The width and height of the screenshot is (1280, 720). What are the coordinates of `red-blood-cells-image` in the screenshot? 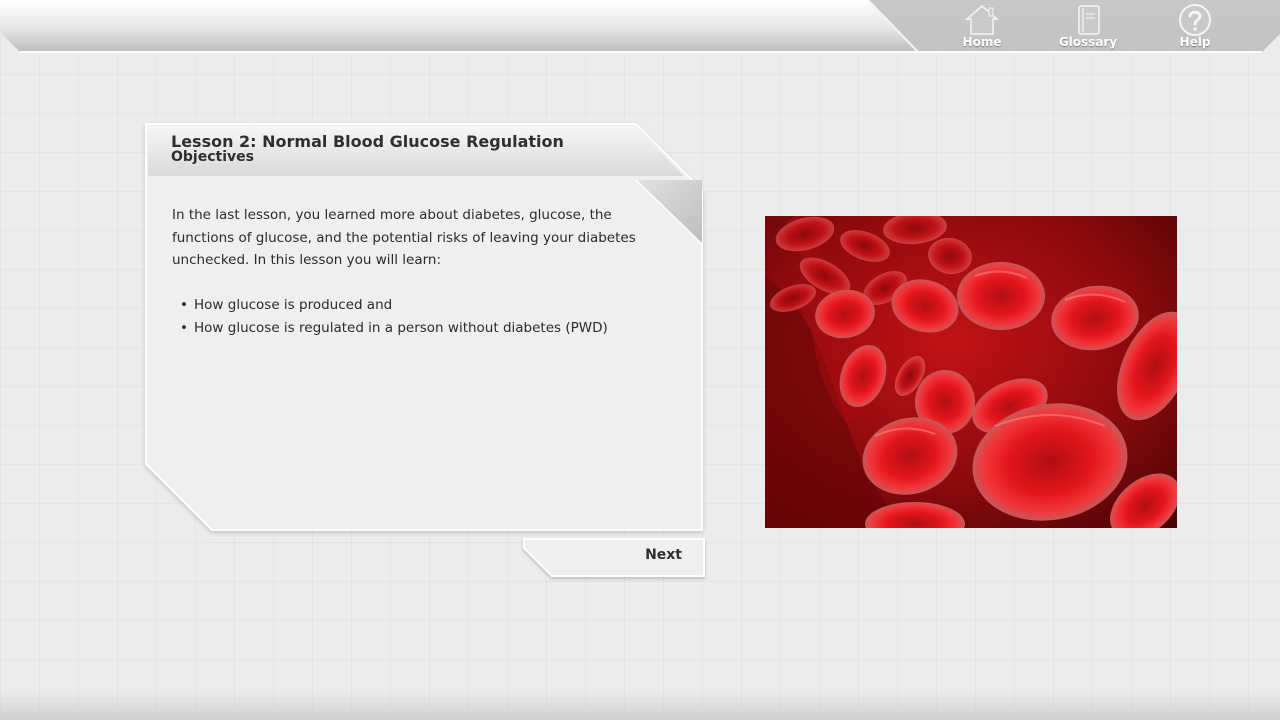 It's located at (971, 372).